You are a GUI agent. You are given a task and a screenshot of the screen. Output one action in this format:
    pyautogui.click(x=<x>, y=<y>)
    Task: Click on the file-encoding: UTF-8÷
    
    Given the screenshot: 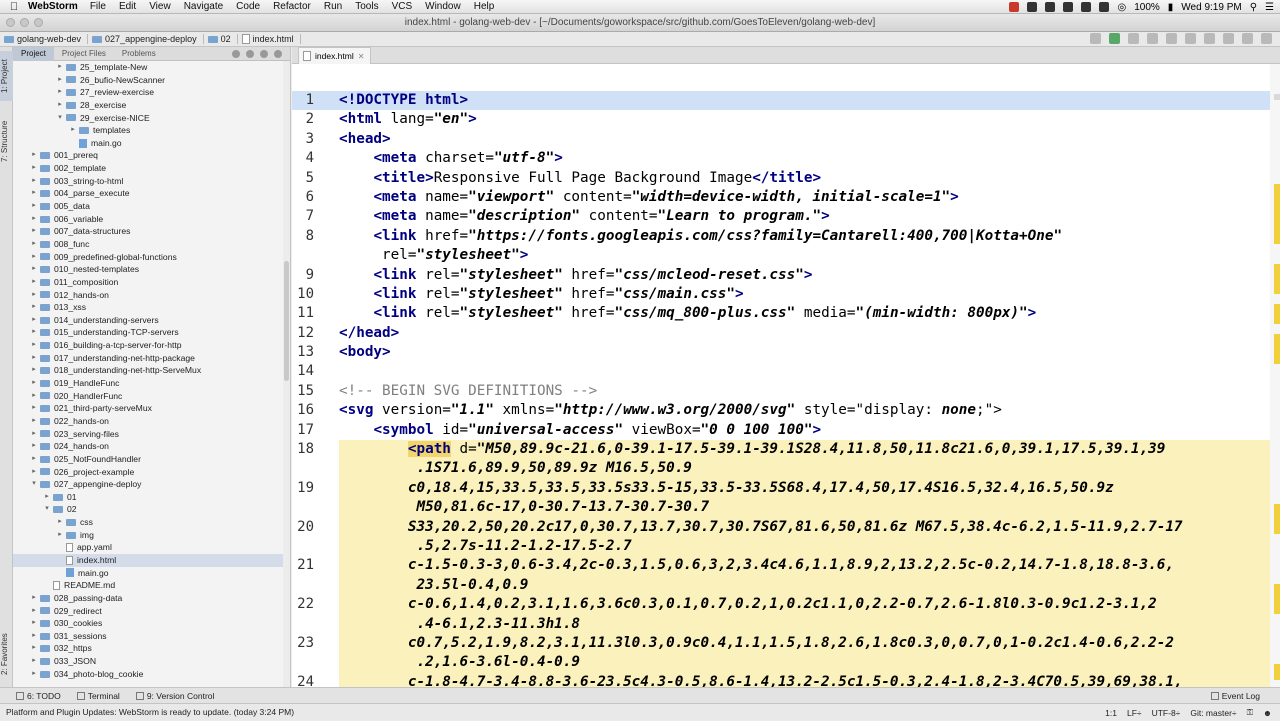 What is the action you would take?
    pyautogui.click(x=1166, y=713)
    